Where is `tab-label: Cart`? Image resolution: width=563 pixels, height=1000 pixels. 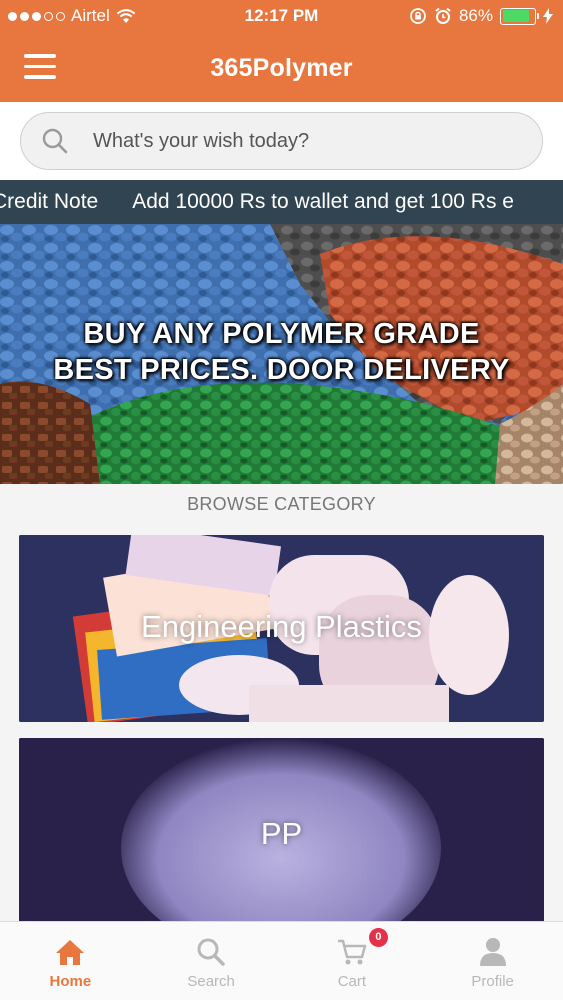 tab-label: Cart is located at coordinates (352, 981).